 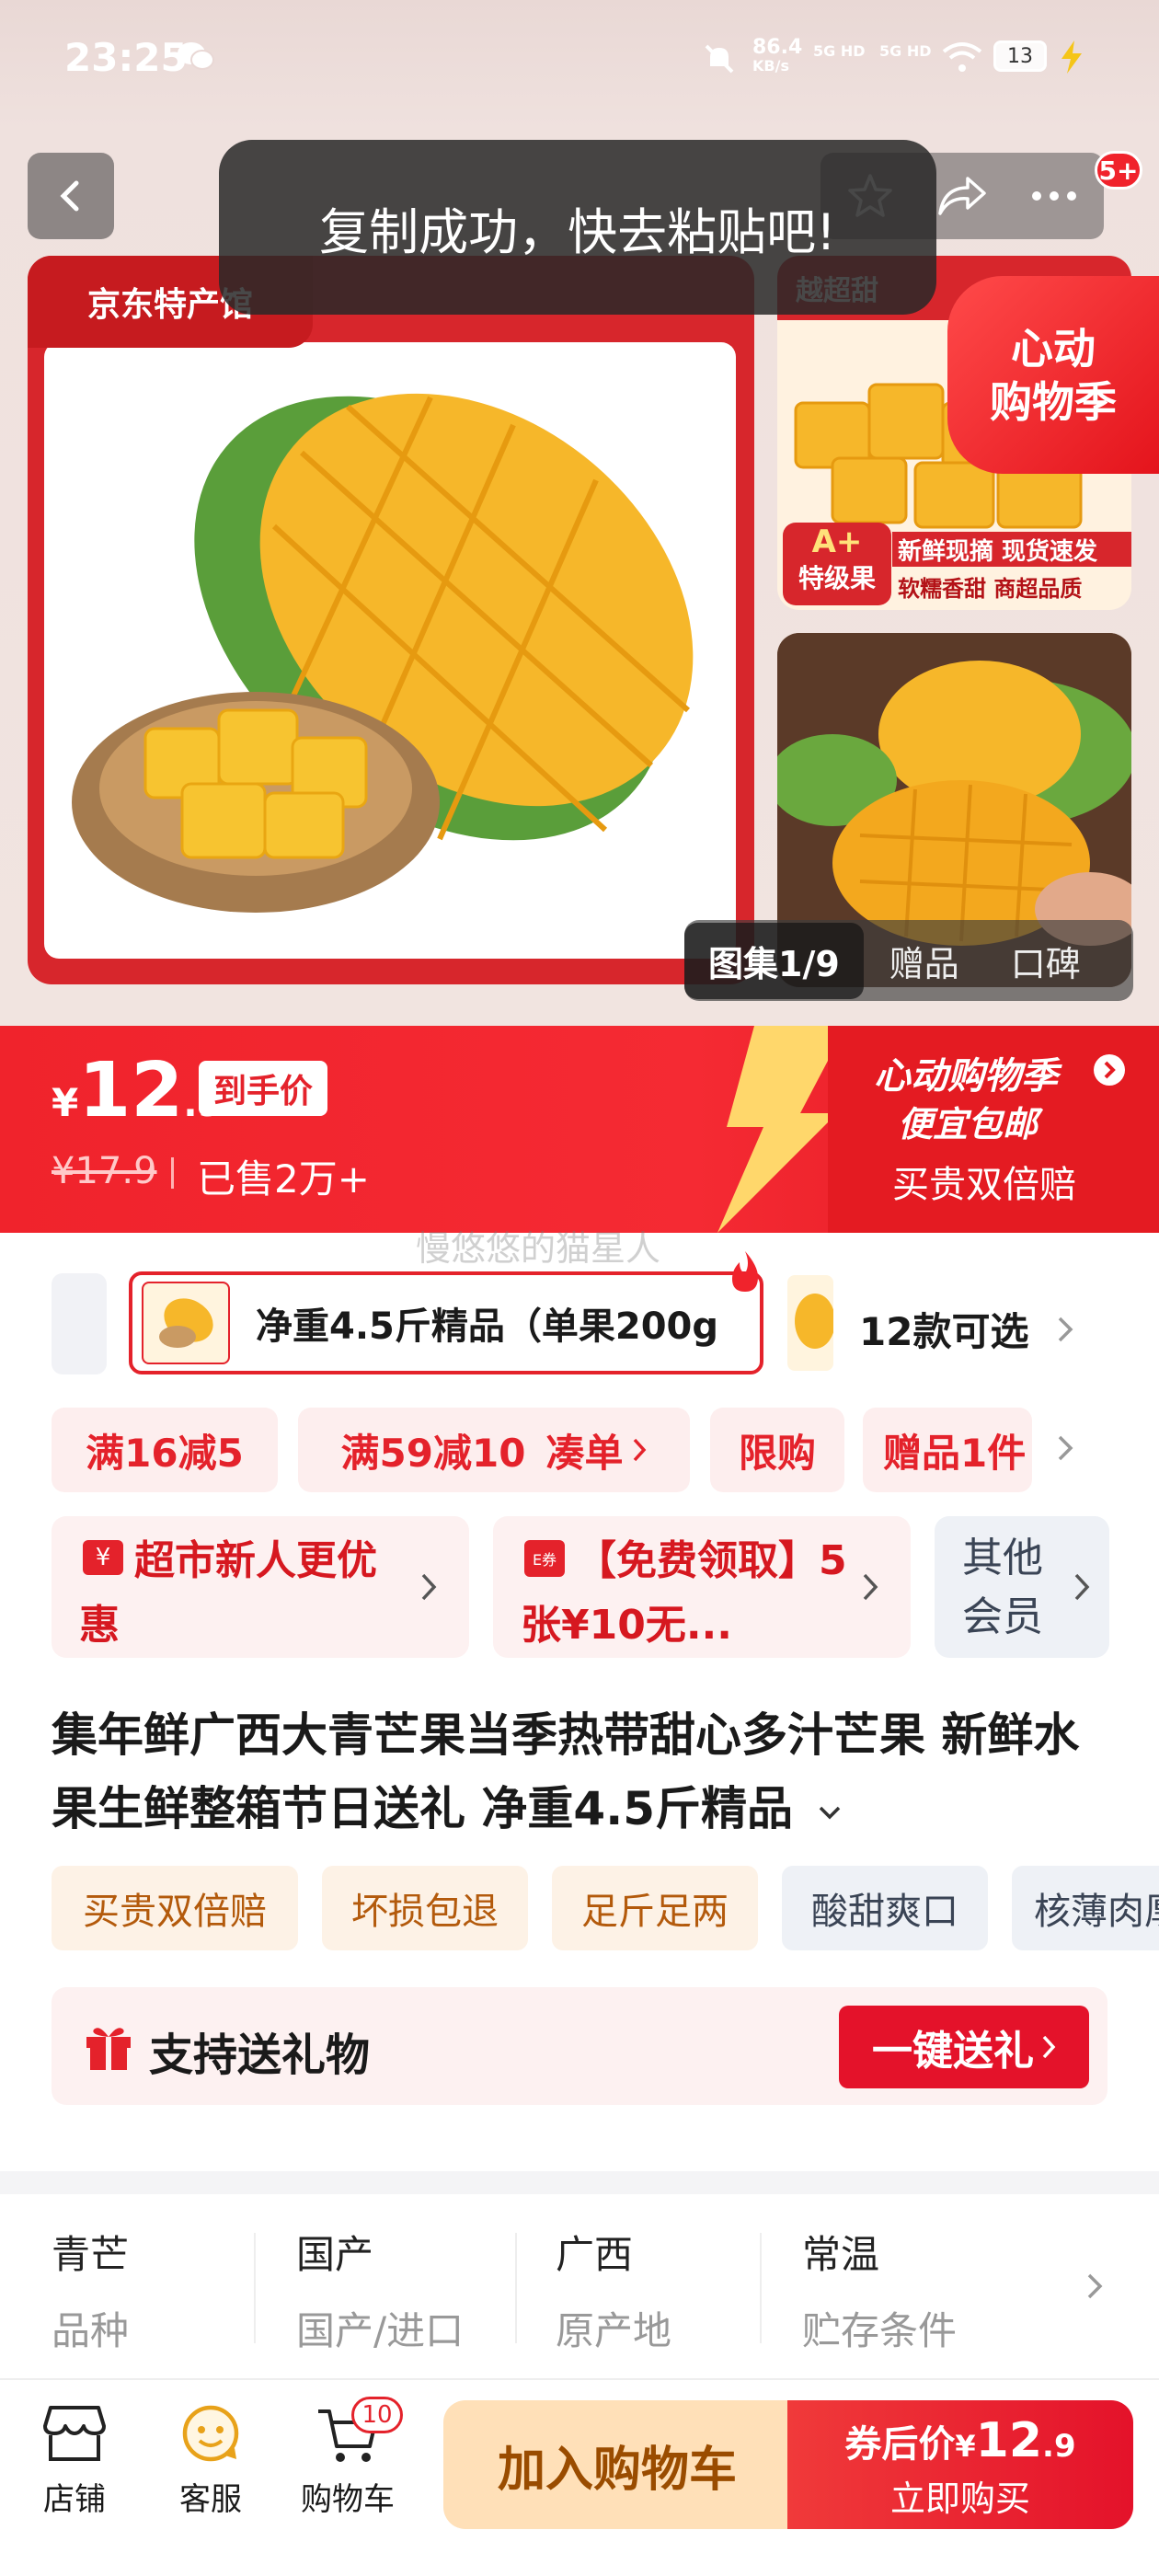 What do you see at coordinates (777, 47) in the screenshot?
I see `net-speed-value: 86.4` at bounding box center [777, 47].